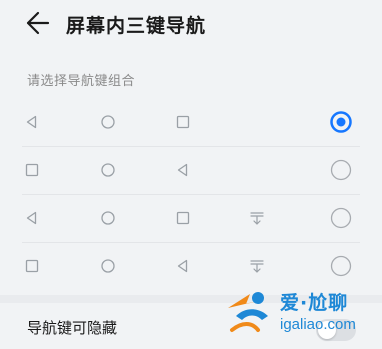 This screenshot has height=349, width=382. I want to click on header: 屏幕内三键导航, so click(191, 25).